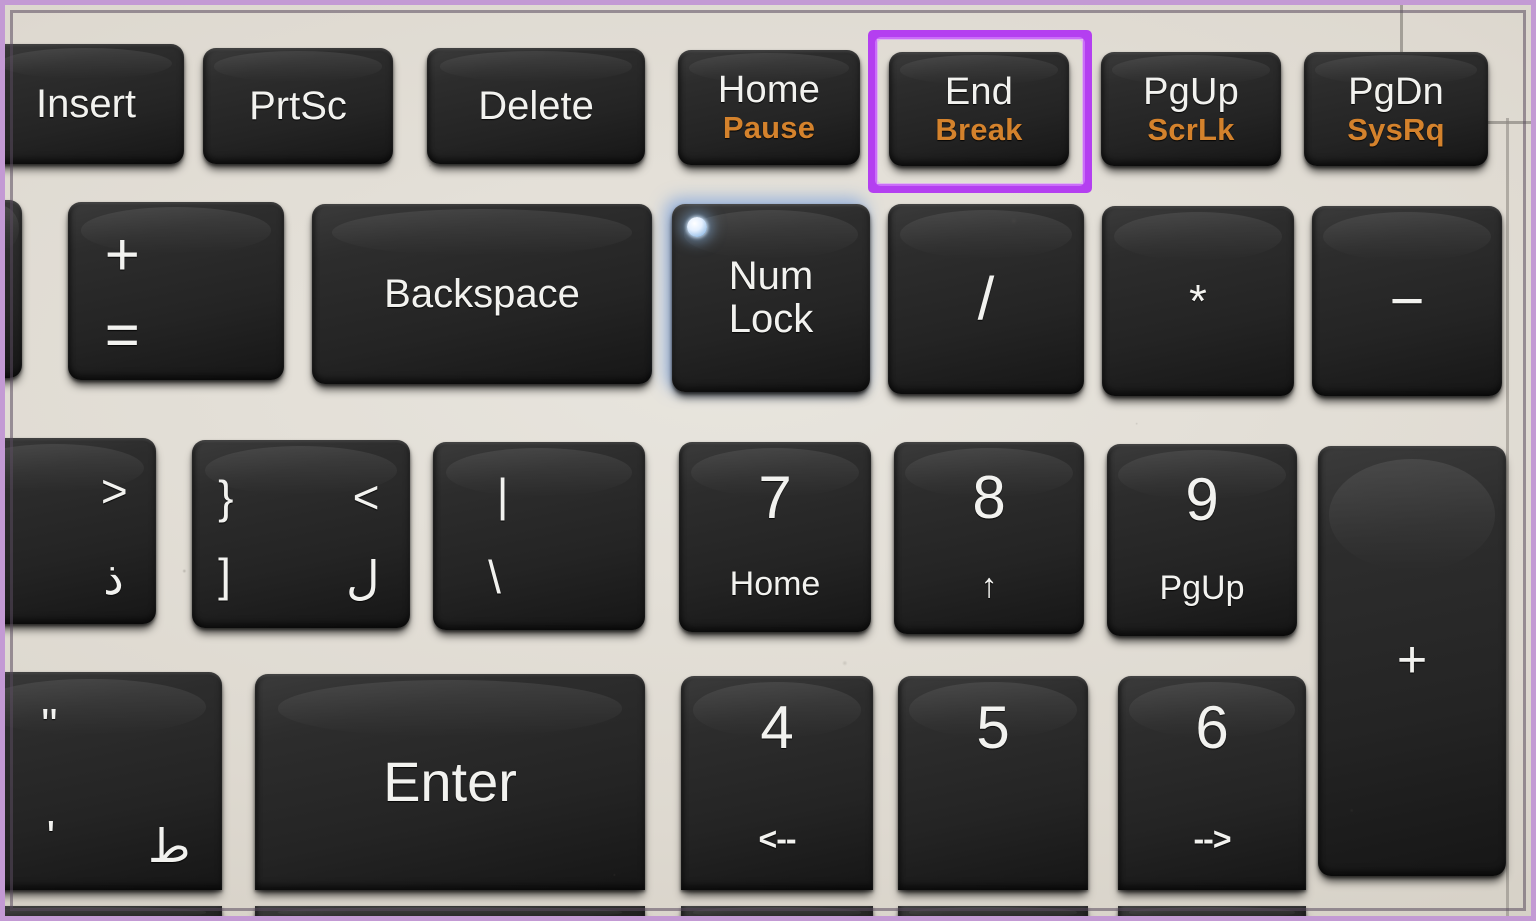 The image size is (1536, 921). Describe the element at coordinates (114, 491) in the screenshot. I see `key-greater-than-label: >` at that location.